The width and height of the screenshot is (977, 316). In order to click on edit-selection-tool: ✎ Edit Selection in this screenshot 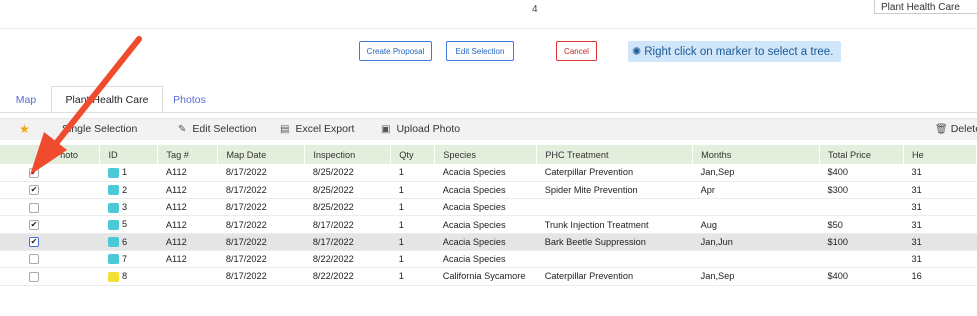, I will do `click(217, 129)`.